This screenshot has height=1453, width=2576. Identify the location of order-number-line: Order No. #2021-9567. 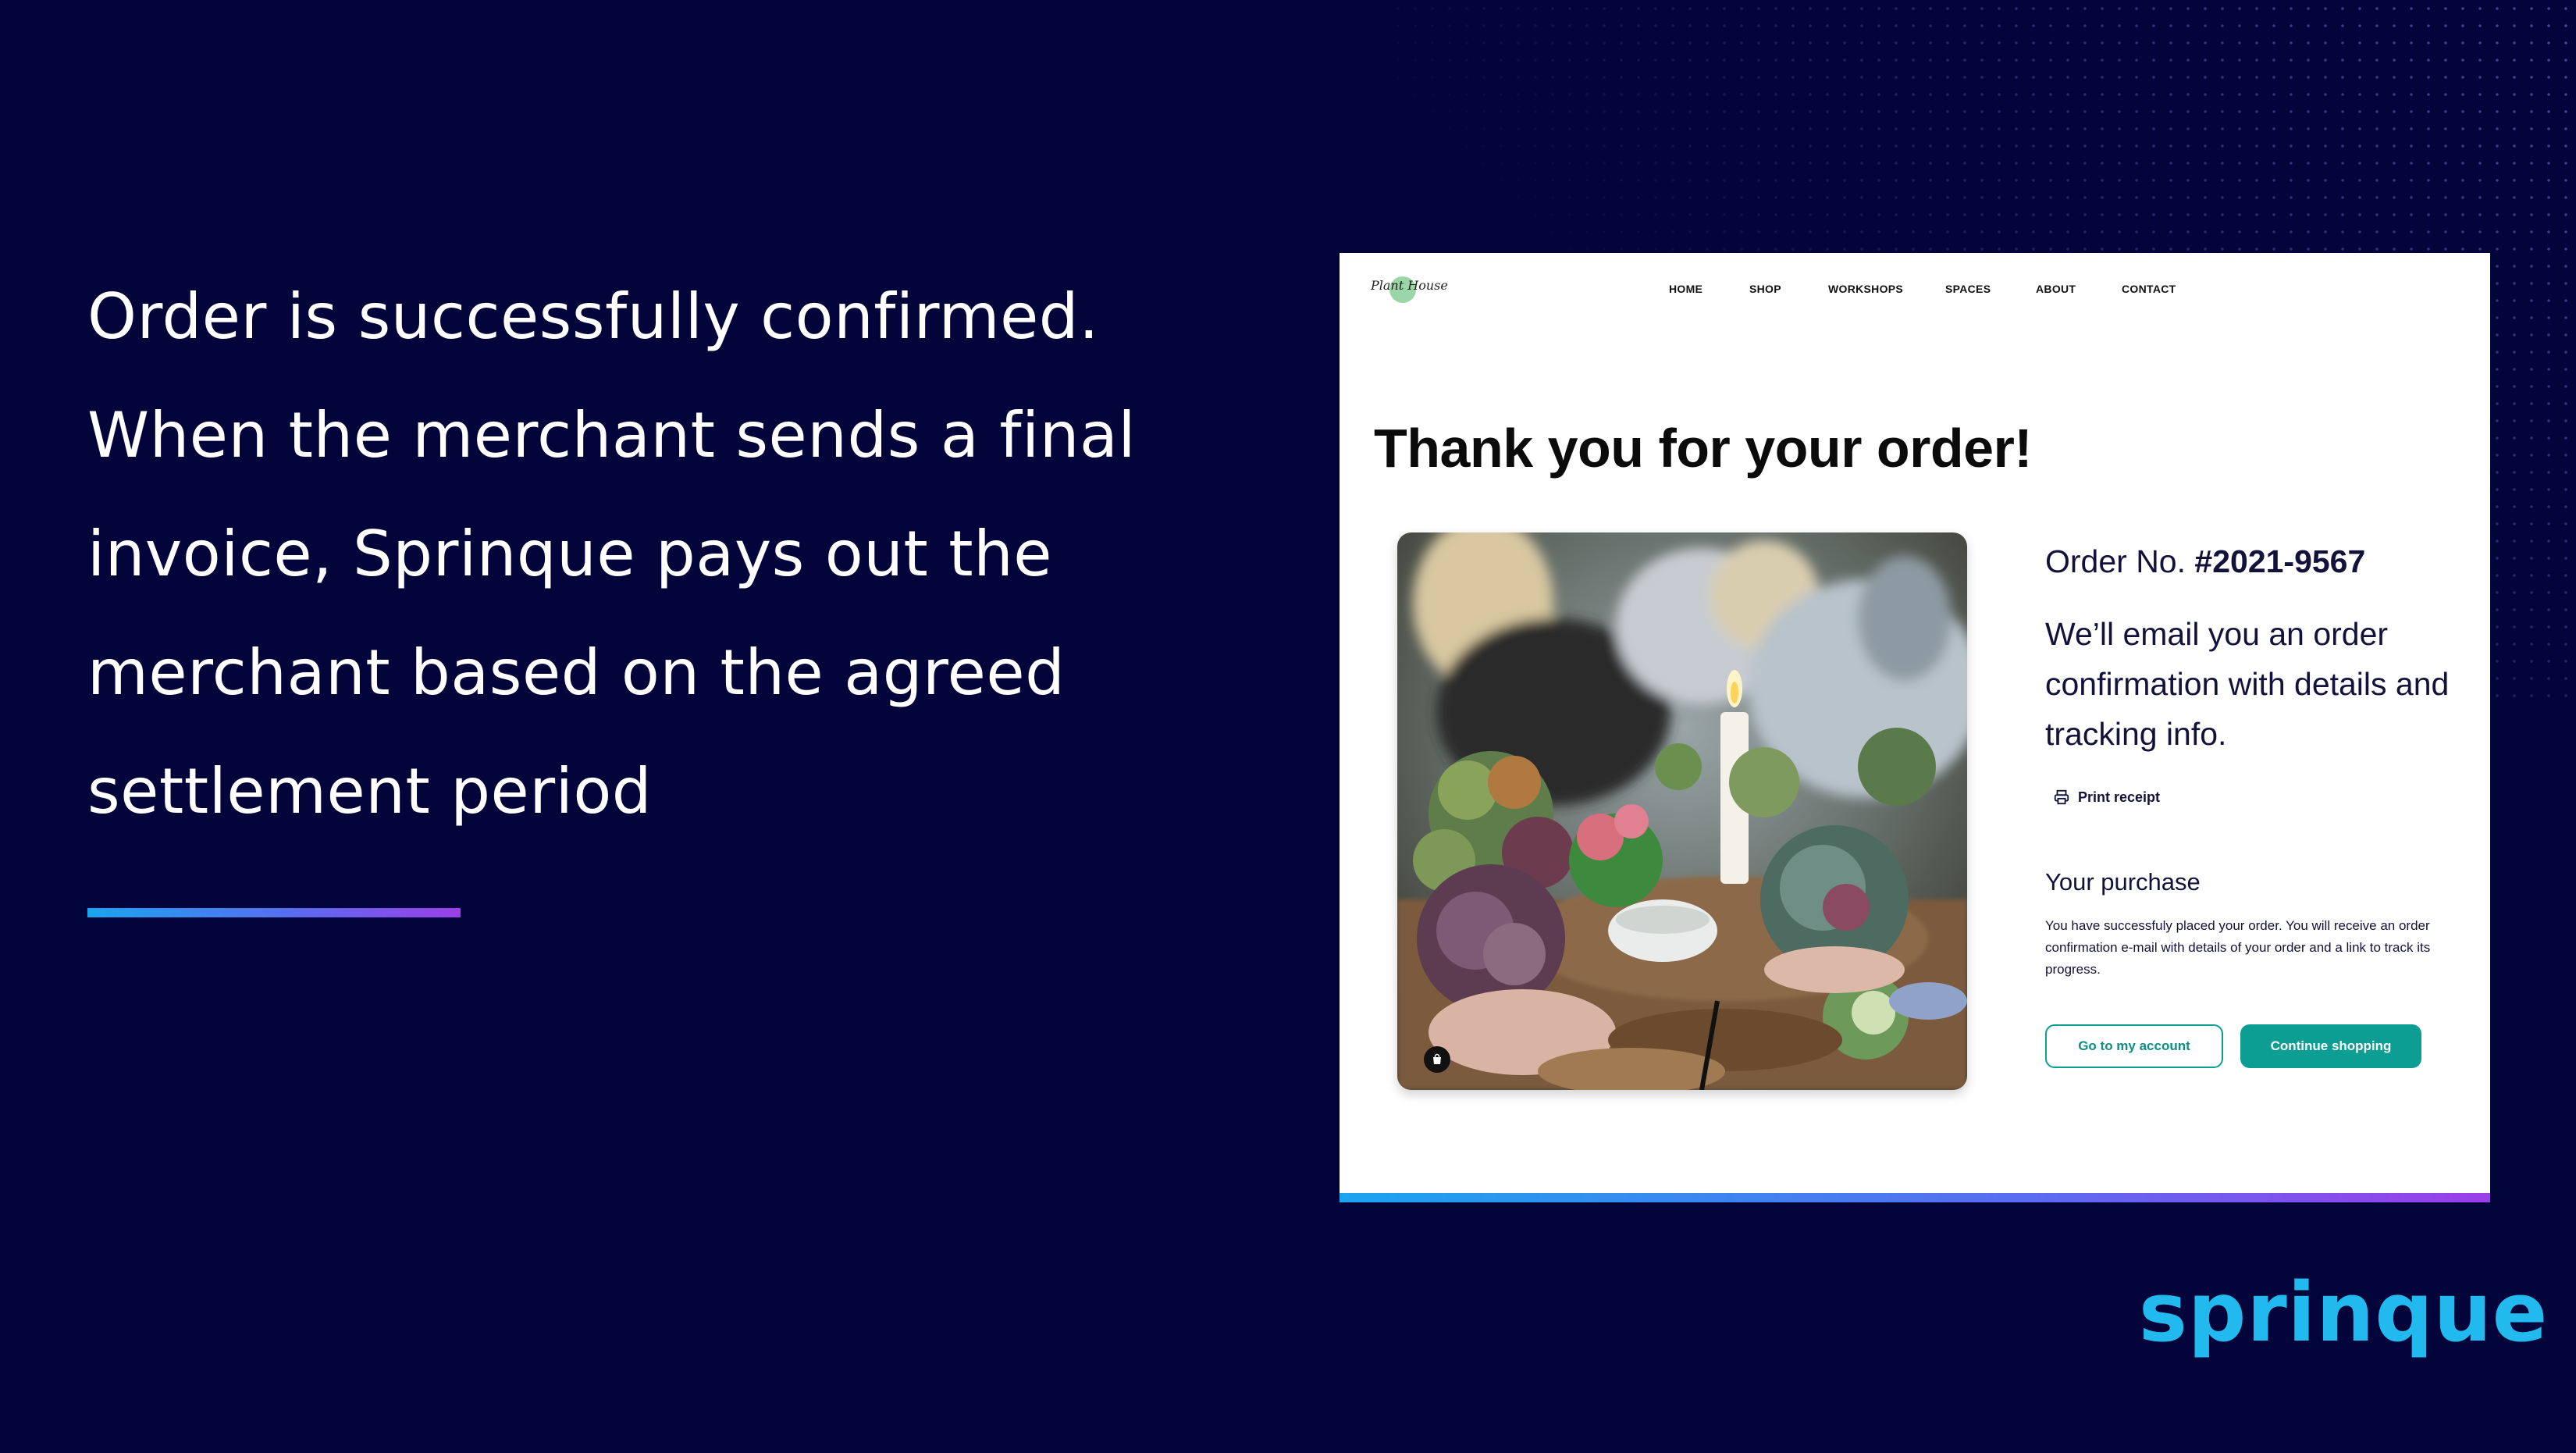
(2205, 561).